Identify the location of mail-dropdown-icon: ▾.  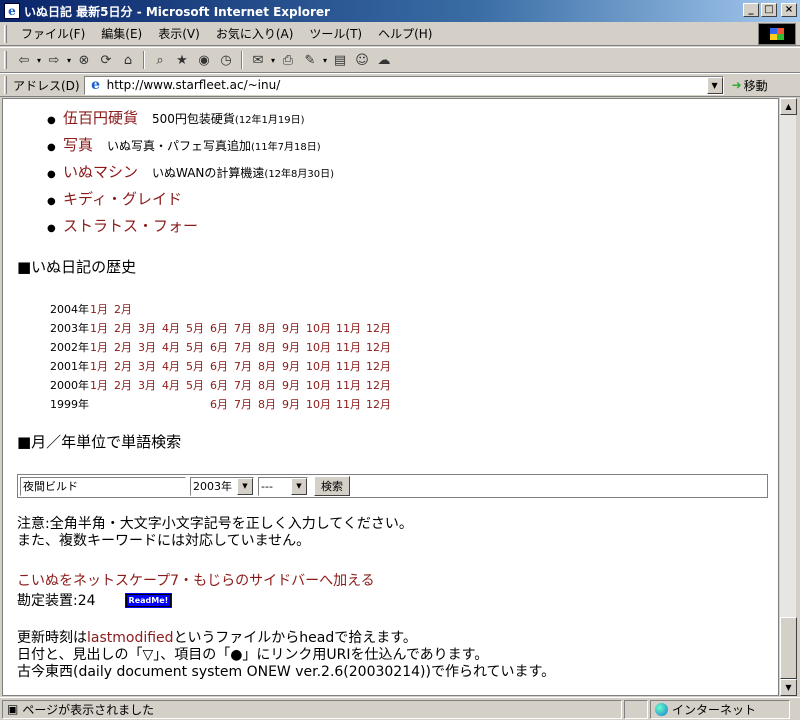
(273, 60).